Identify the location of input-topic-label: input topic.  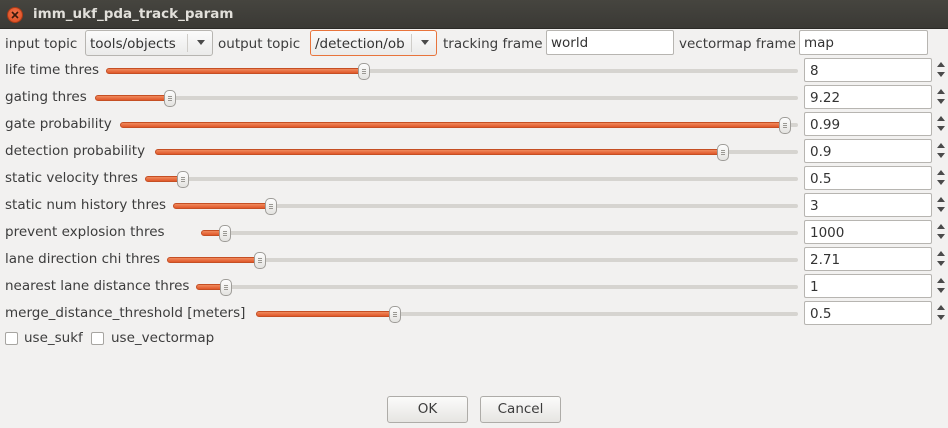
(41, 44).